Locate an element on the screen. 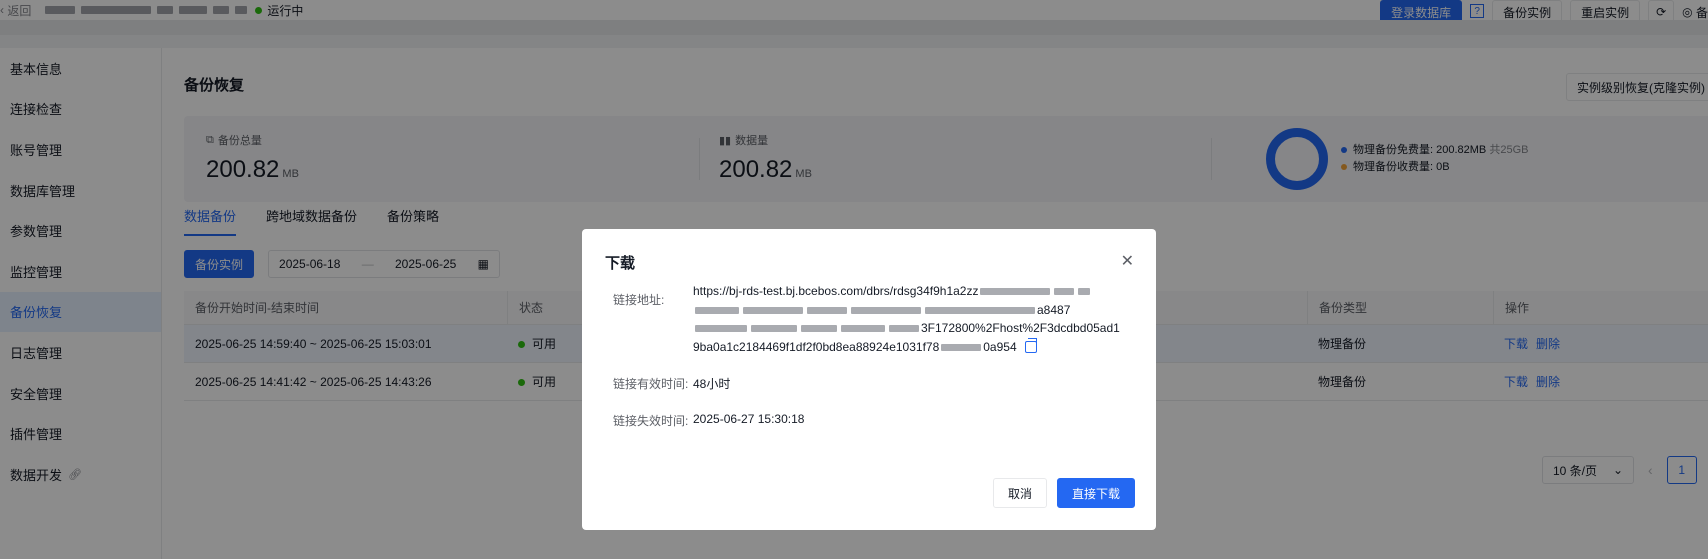 The width and height of the screenshot is (1708, 559). url-label: 链接地址: is located at coordinates (639, 300).